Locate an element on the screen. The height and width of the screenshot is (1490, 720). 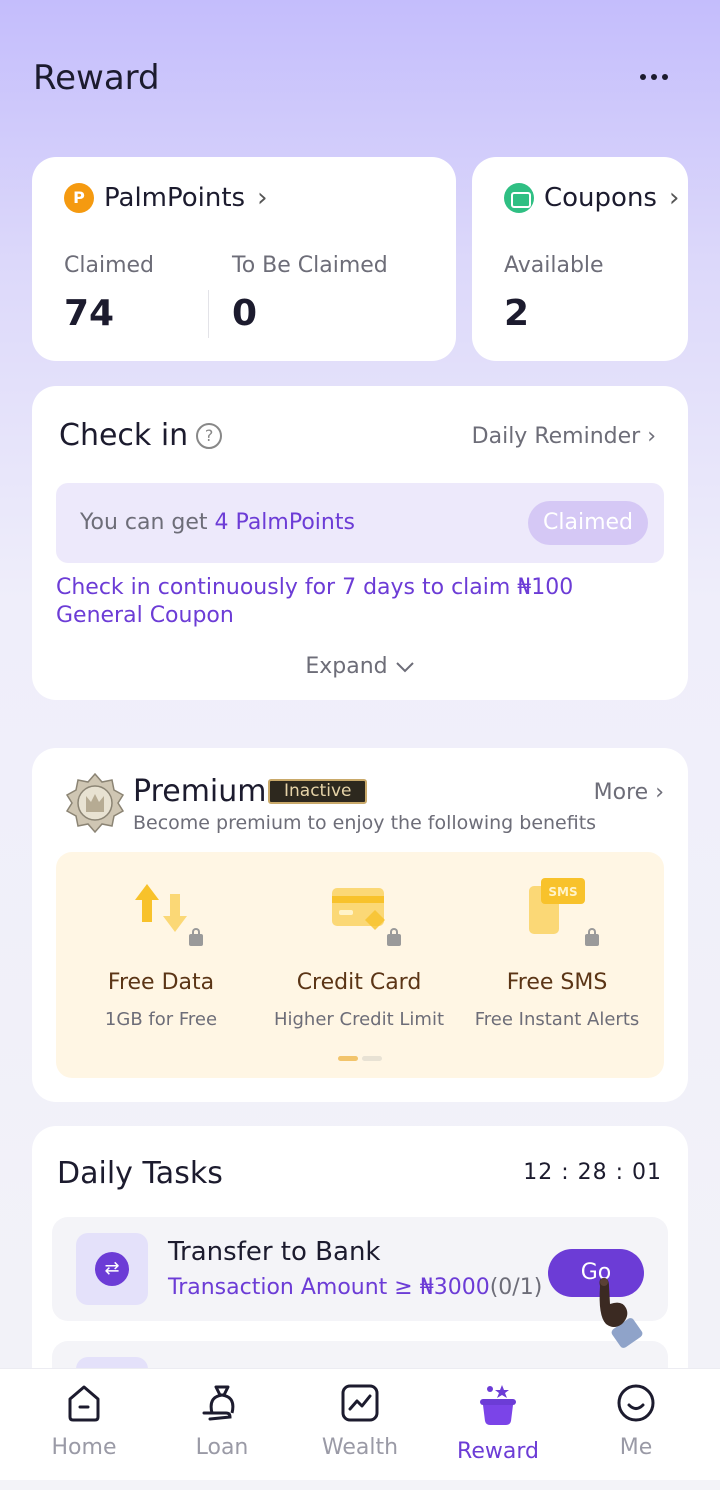
indicator-dot-active is located at coordinates (348, 1058).